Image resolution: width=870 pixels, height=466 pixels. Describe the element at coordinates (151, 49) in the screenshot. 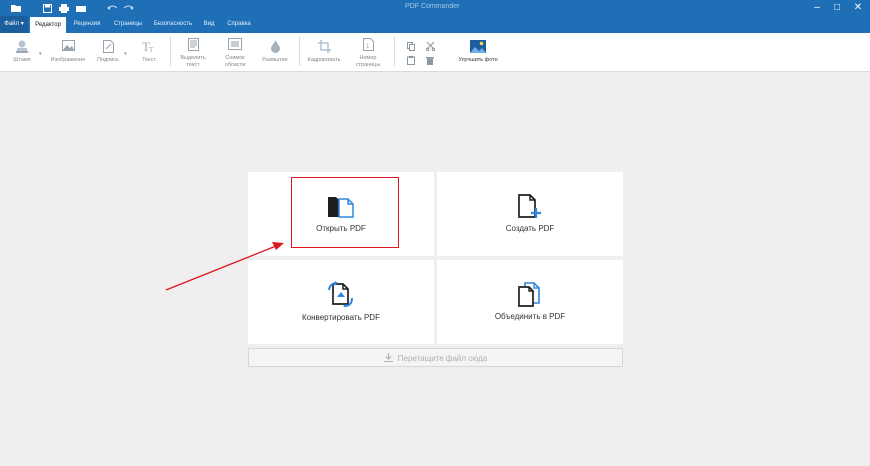

I see `svg-text: T` at that location.